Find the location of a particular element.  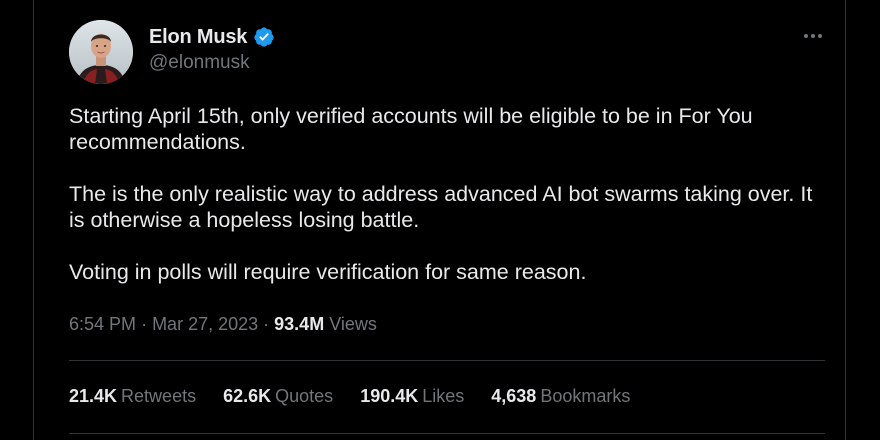

author-name: Elon Musk is located at coordinates (198, 37).